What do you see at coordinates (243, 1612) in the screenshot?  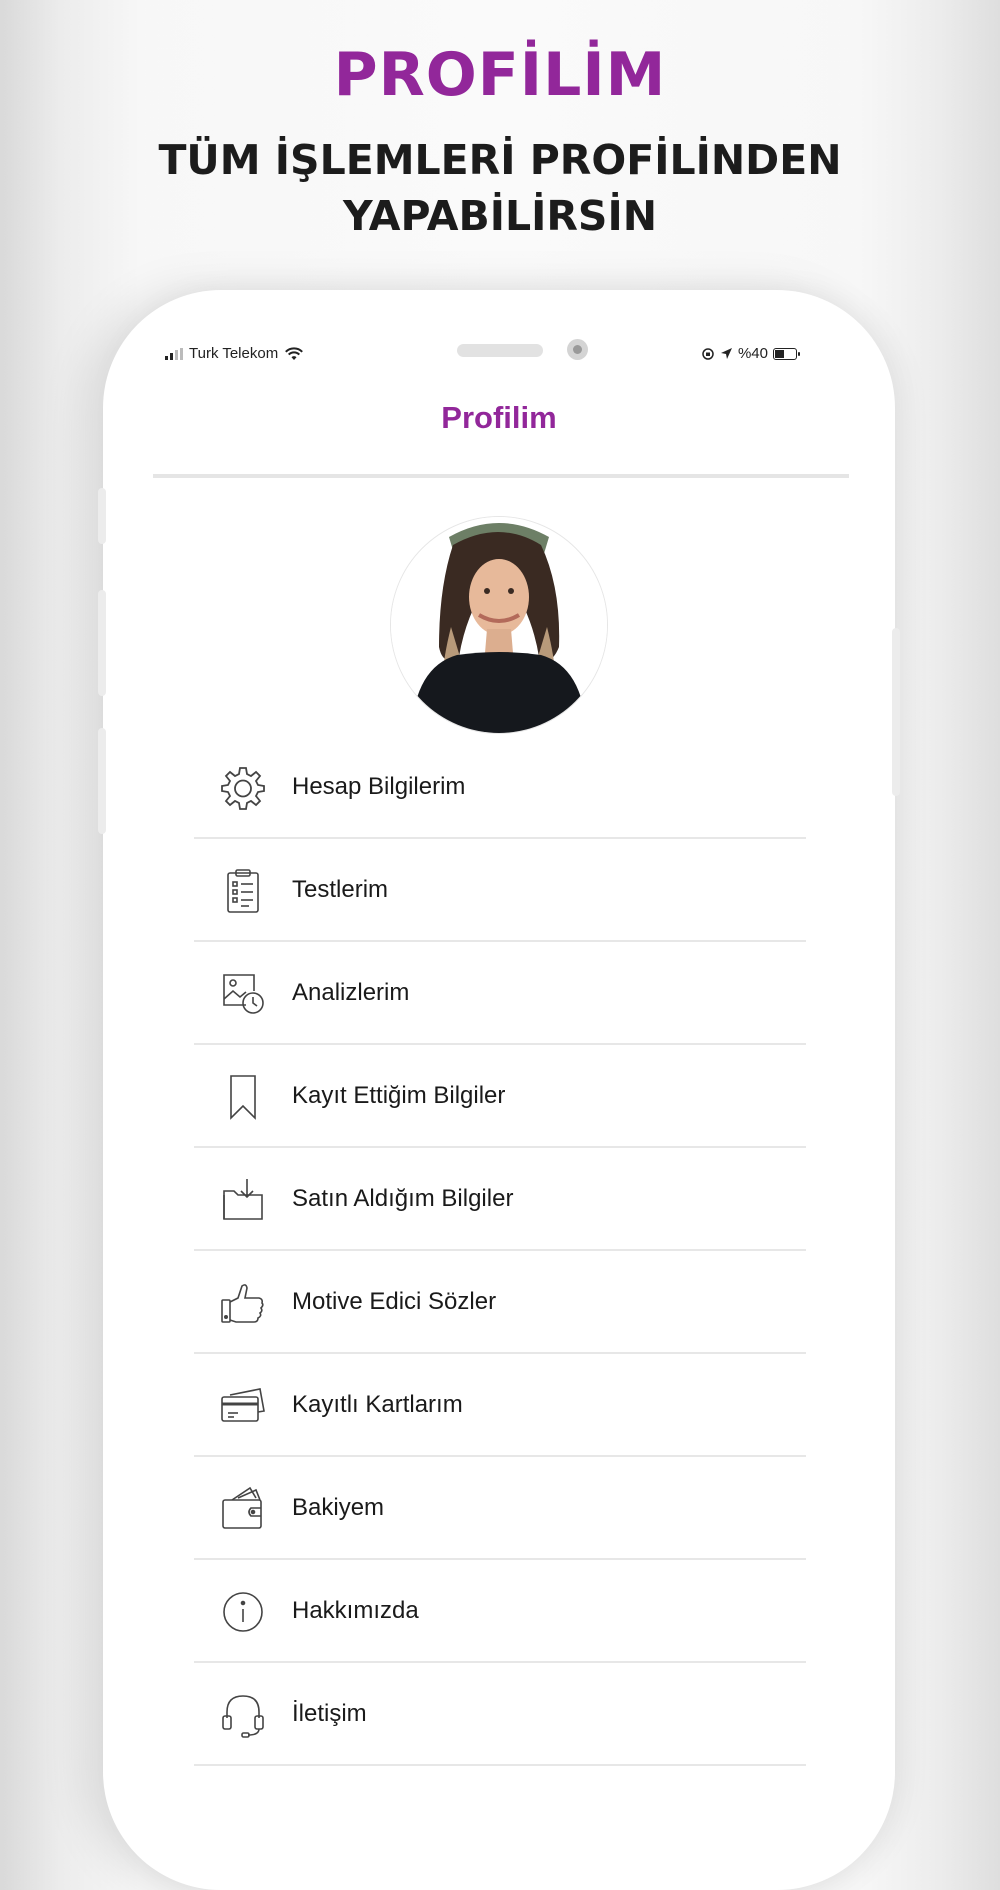 I see `info-icon` at bounding box center [243, 1612].